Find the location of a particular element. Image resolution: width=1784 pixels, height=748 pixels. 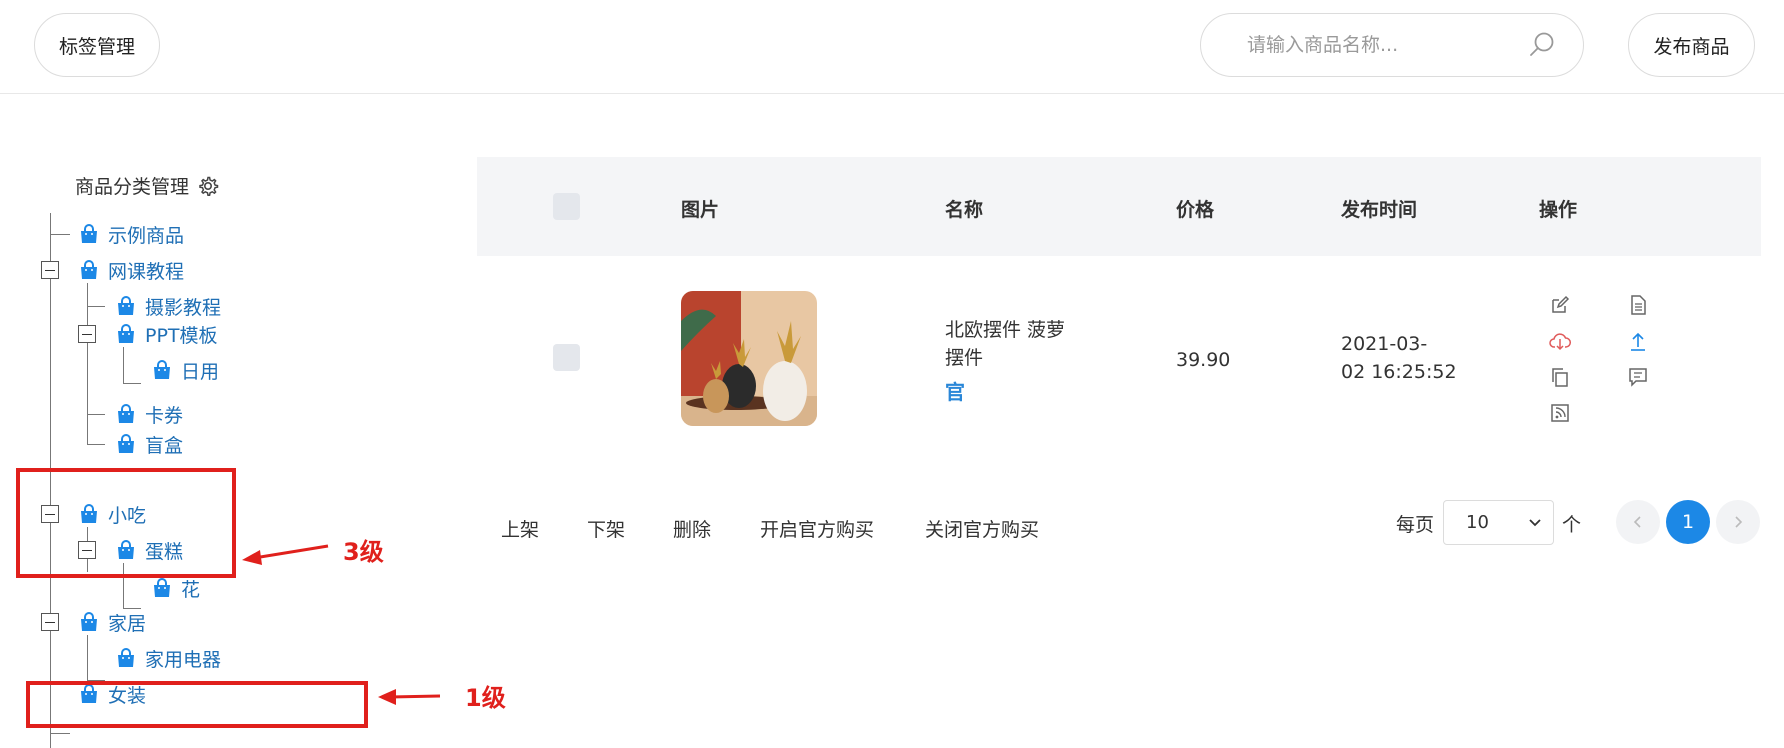

tree-node-label: 家居 is located at coordinates (127, 623).